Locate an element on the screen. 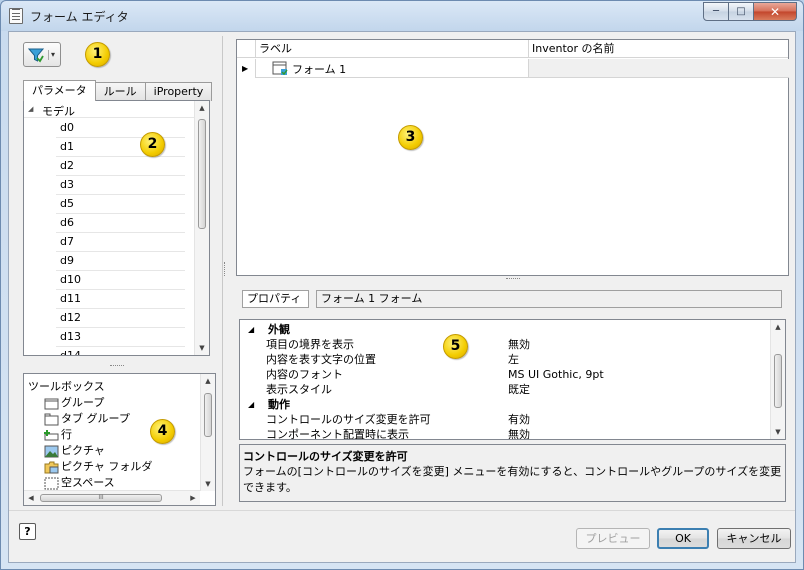 The image size is (804, 570). parameter-item-d7: d7 is located at coordinates (120, 242).